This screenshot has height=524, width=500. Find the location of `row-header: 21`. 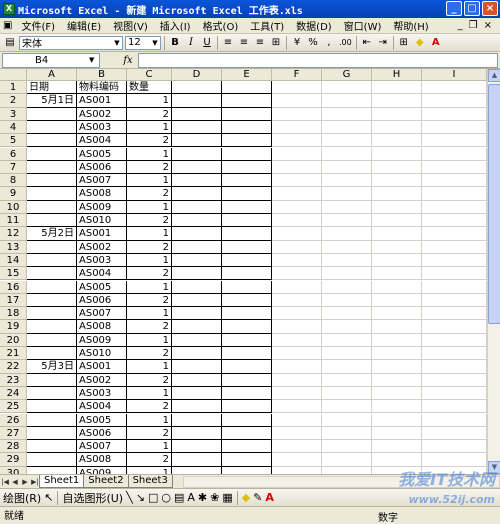

row-header: 21 is located at coordinates (13, 354).